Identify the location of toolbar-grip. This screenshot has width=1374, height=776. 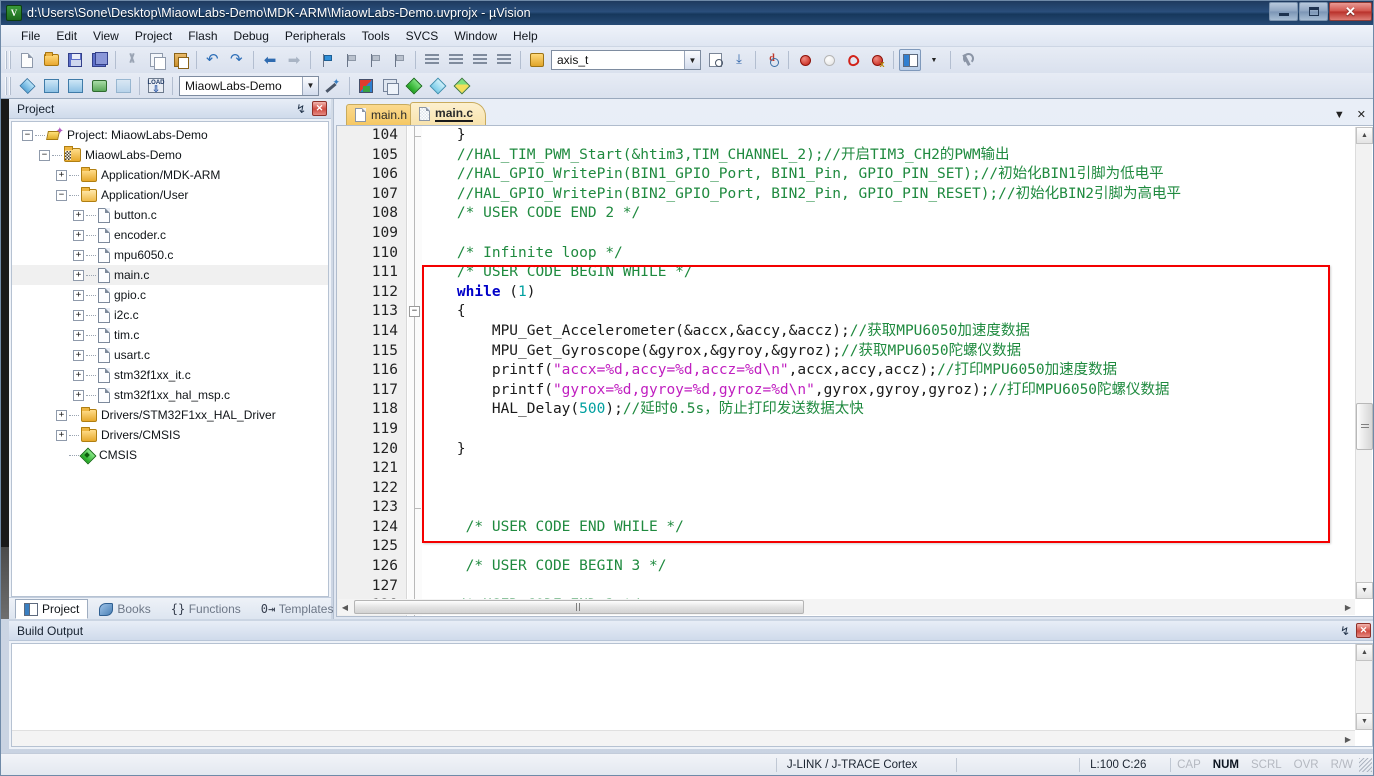
(8, 85).